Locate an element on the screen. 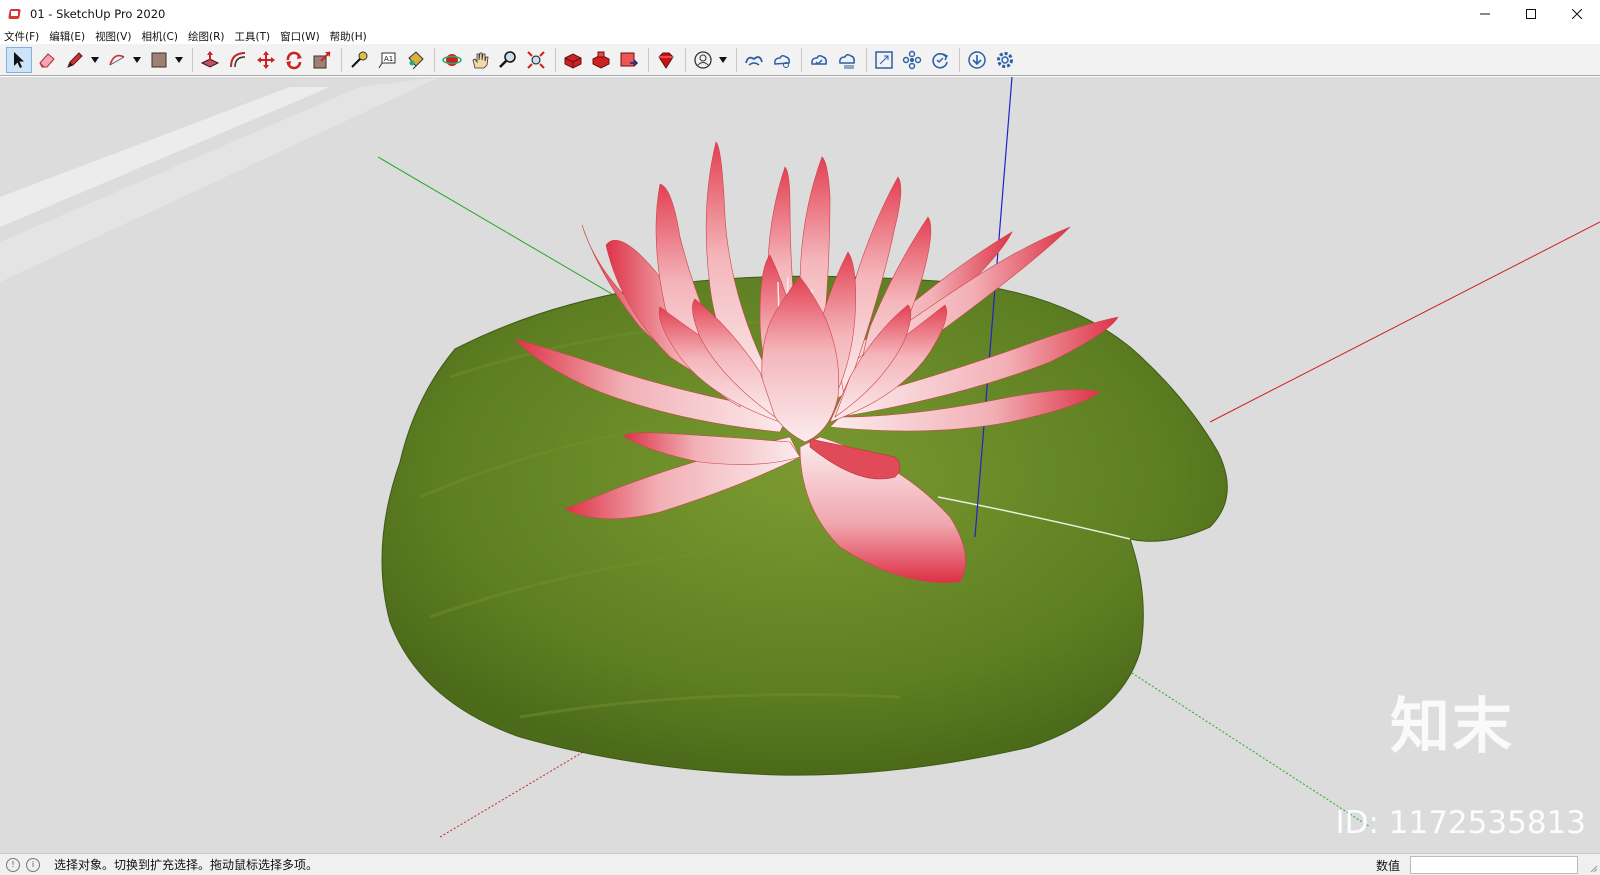 Image resolution: width=1600 pixels, height=875 pixels. frame-icon is located at coordinates (884, 59).